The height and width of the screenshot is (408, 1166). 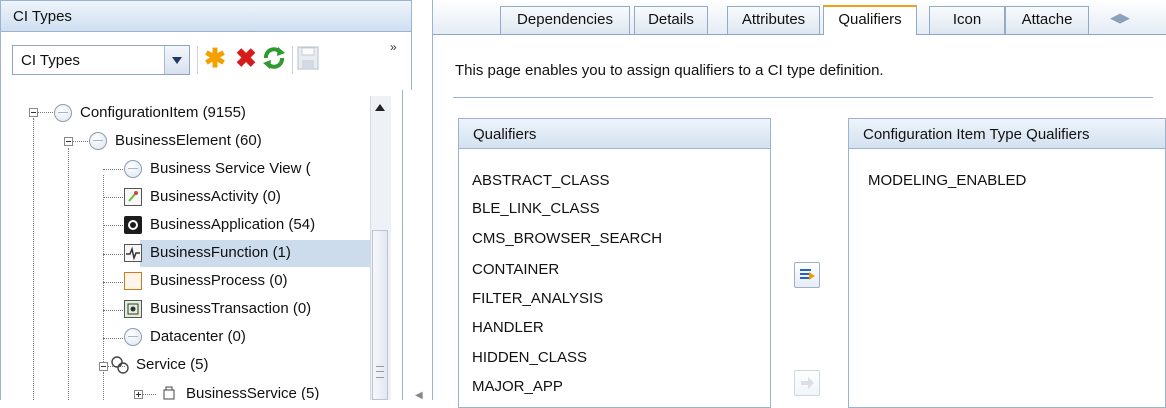 I want to click on tree-item: Business Service View (, so click(x=247, y=170).